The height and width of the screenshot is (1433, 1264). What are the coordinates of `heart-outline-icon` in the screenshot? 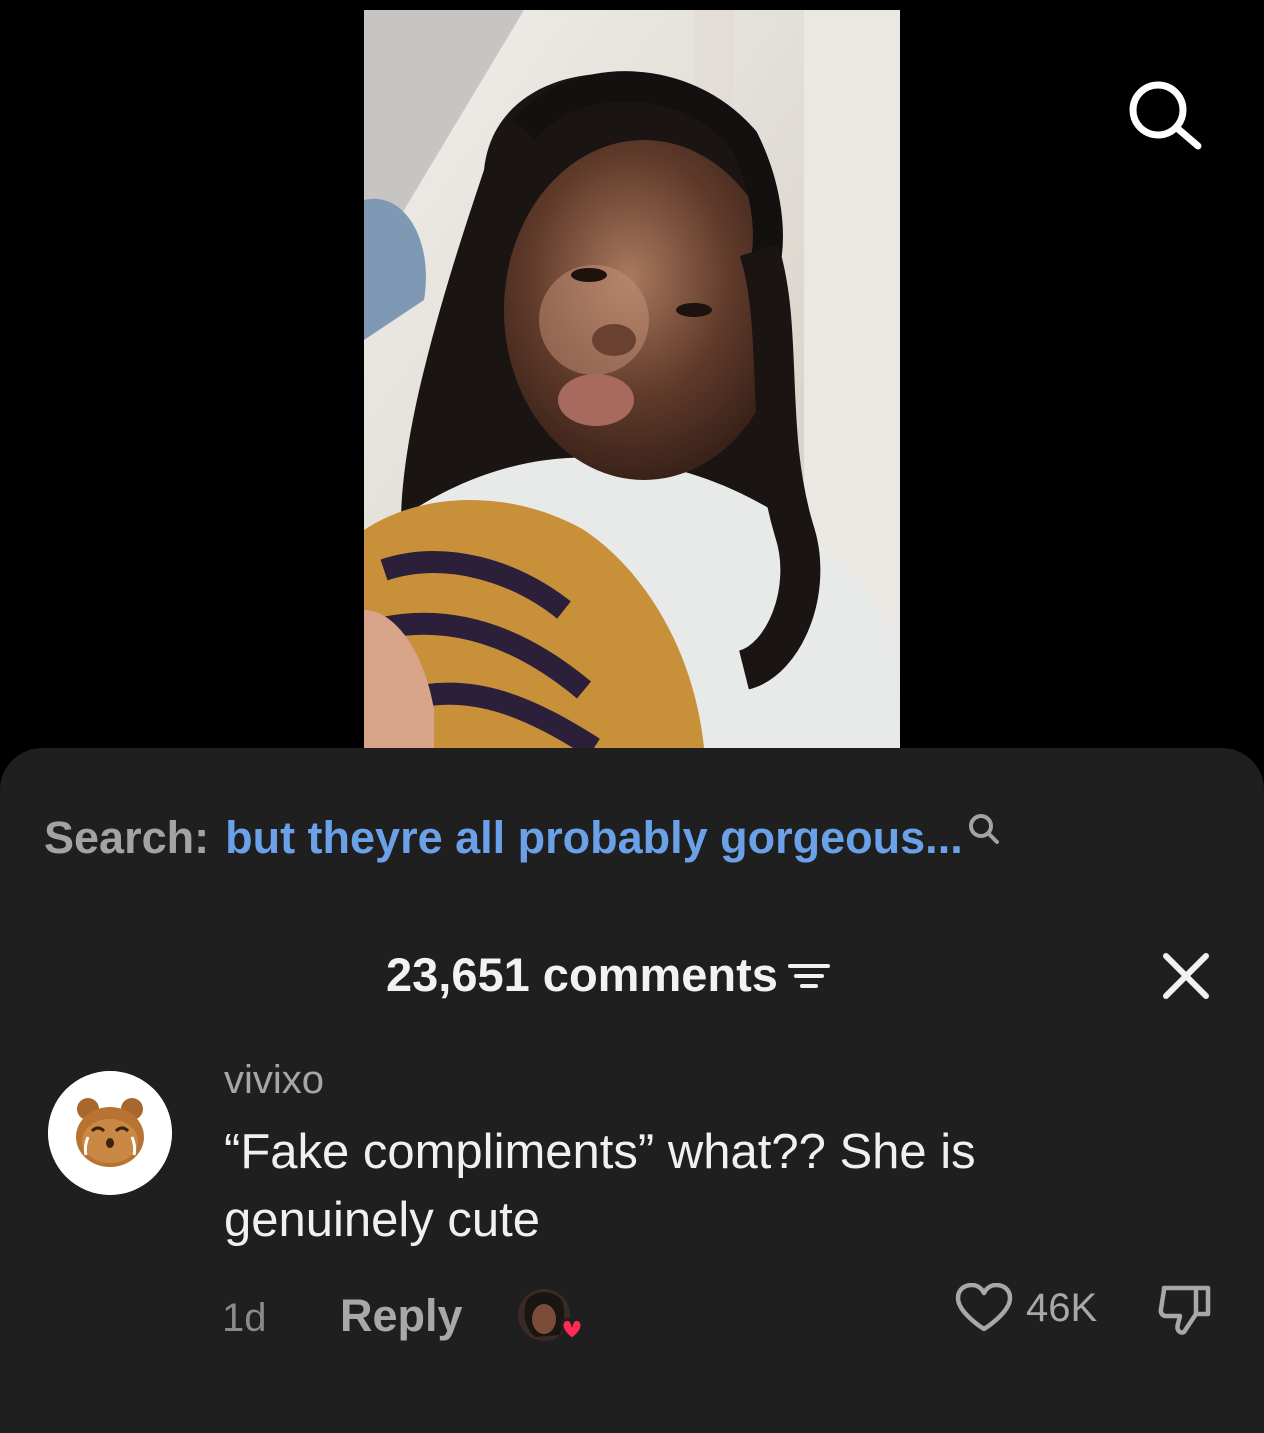 It's located at (984, 1308).